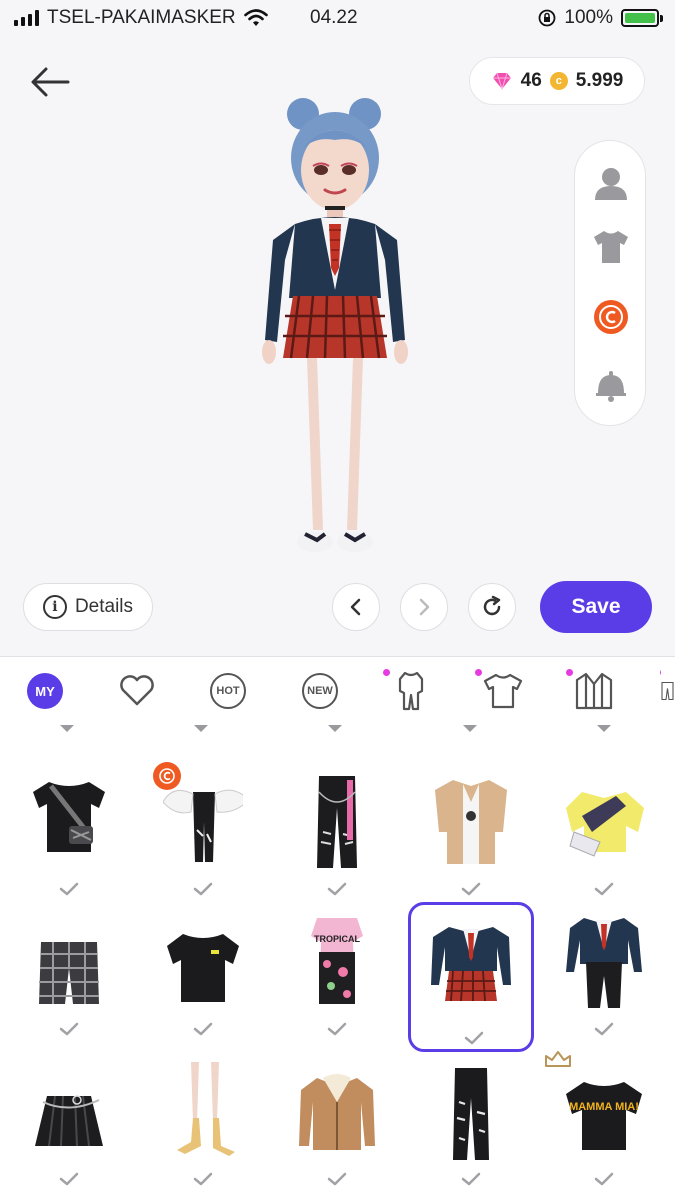  What do you see at coordinates (599, 80) in the screenshot?
I see `coin-count: 5.999` at bounding box center [599, 80].